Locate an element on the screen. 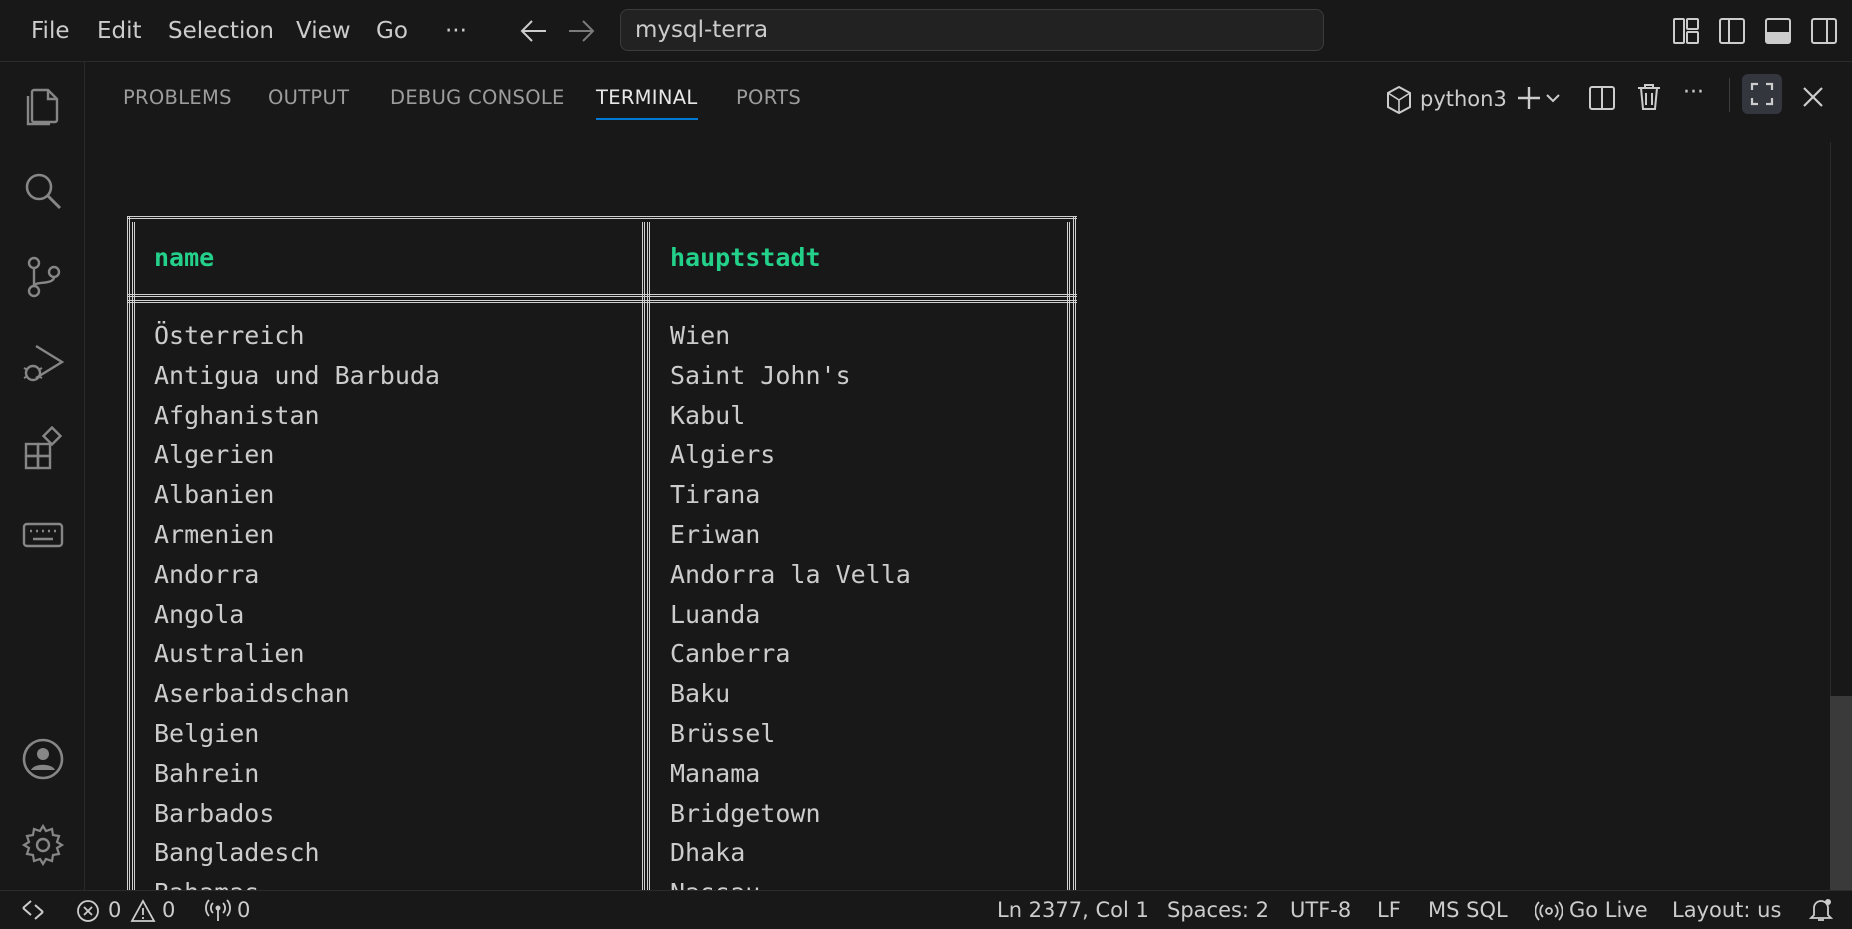  run-debug-icon is located at coordinates (43, 363).